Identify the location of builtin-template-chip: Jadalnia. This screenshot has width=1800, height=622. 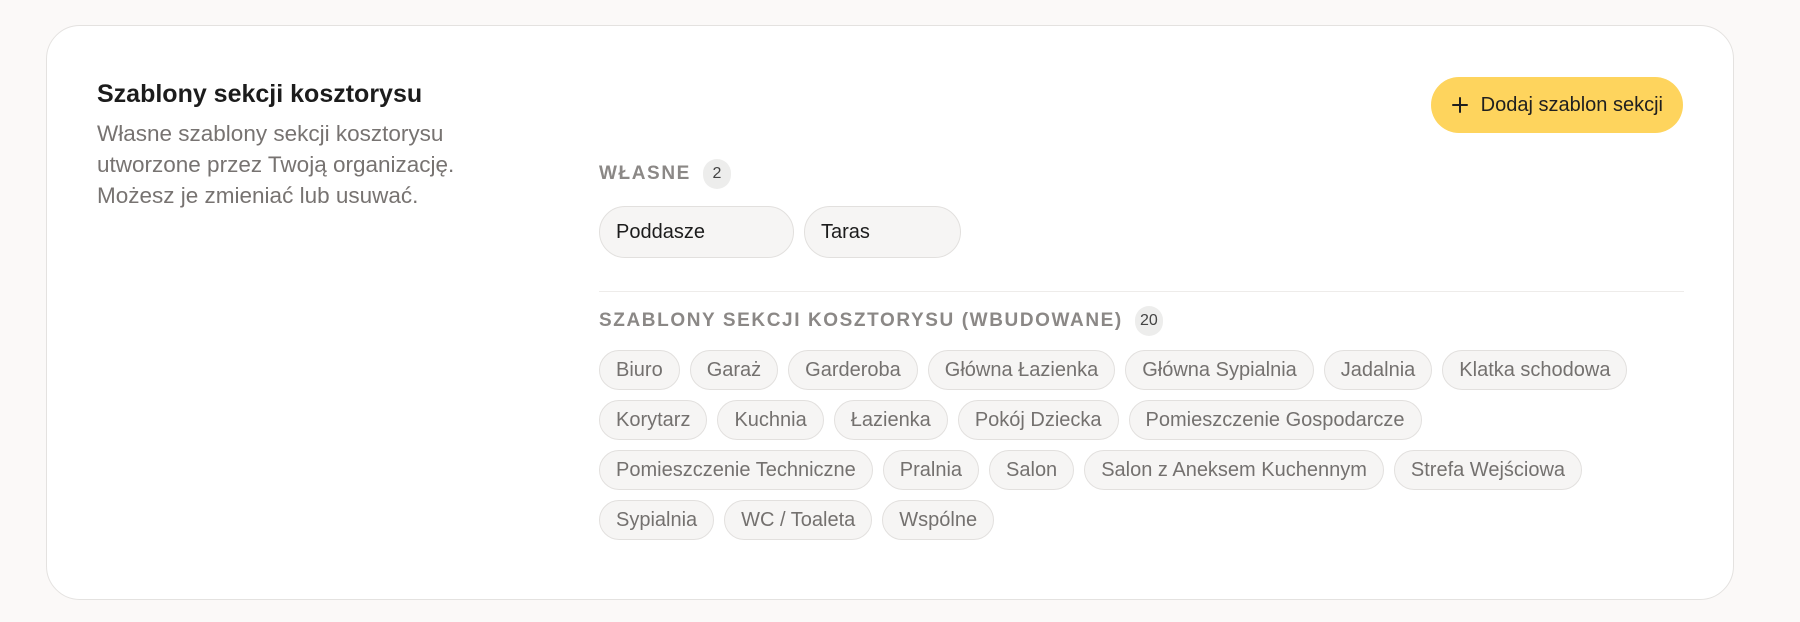
(1378, 370).